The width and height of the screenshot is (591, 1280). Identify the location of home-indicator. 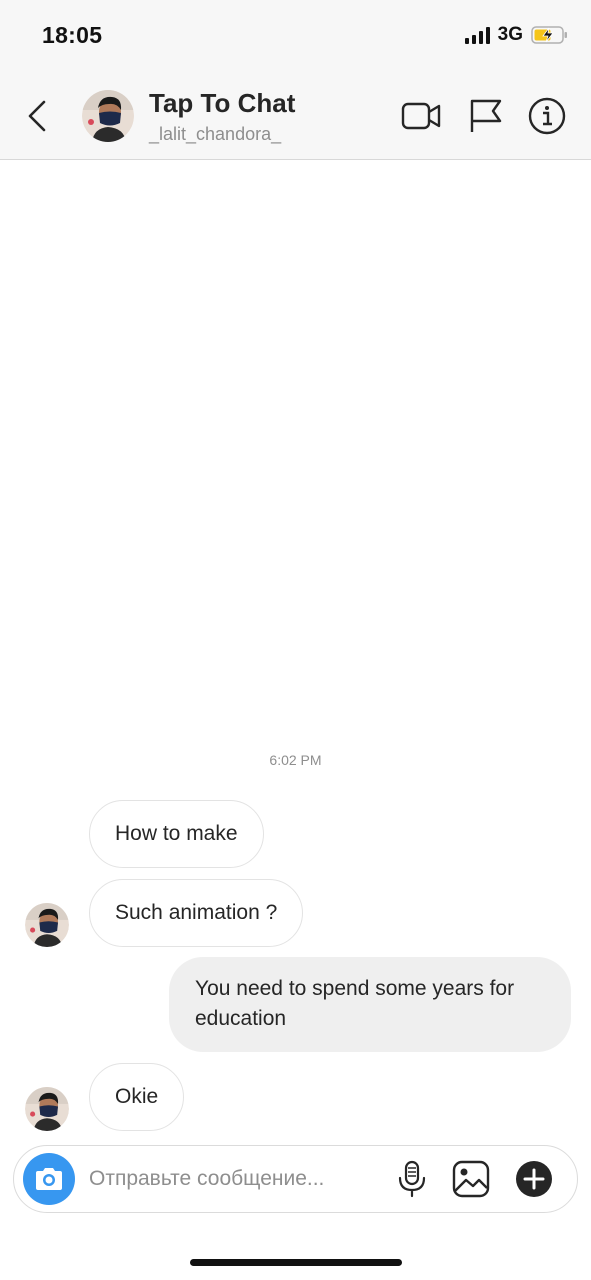
(296, 1262).